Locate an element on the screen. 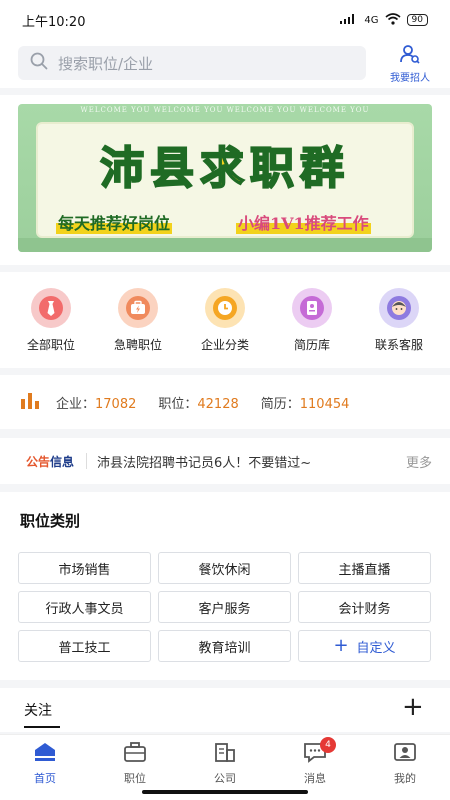  banner-subtitle-right: 小编1V1推荐工作 is located at coordinates (303, 222).